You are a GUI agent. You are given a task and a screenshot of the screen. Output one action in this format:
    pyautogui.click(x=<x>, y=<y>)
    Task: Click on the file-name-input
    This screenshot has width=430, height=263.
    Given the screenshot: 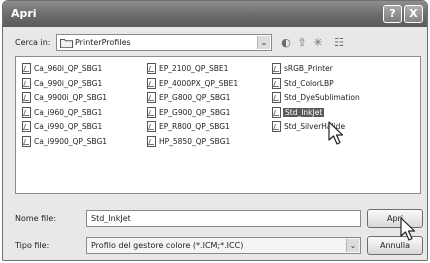 What is the action you would take?
    pyautogui.click(x=223, y=218)
    